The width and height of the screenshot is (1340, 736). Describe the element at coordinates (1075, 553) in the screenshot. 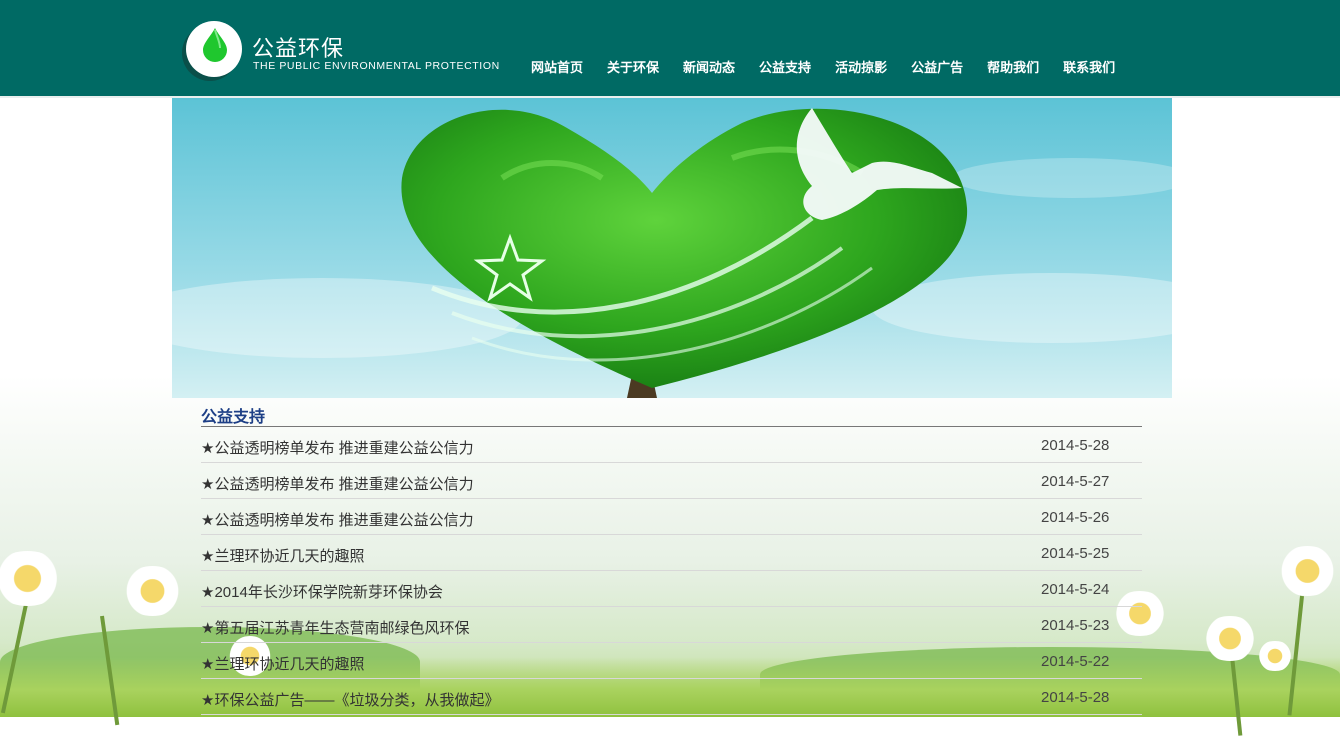

I see `news-date: 2014-5-25` at that location.